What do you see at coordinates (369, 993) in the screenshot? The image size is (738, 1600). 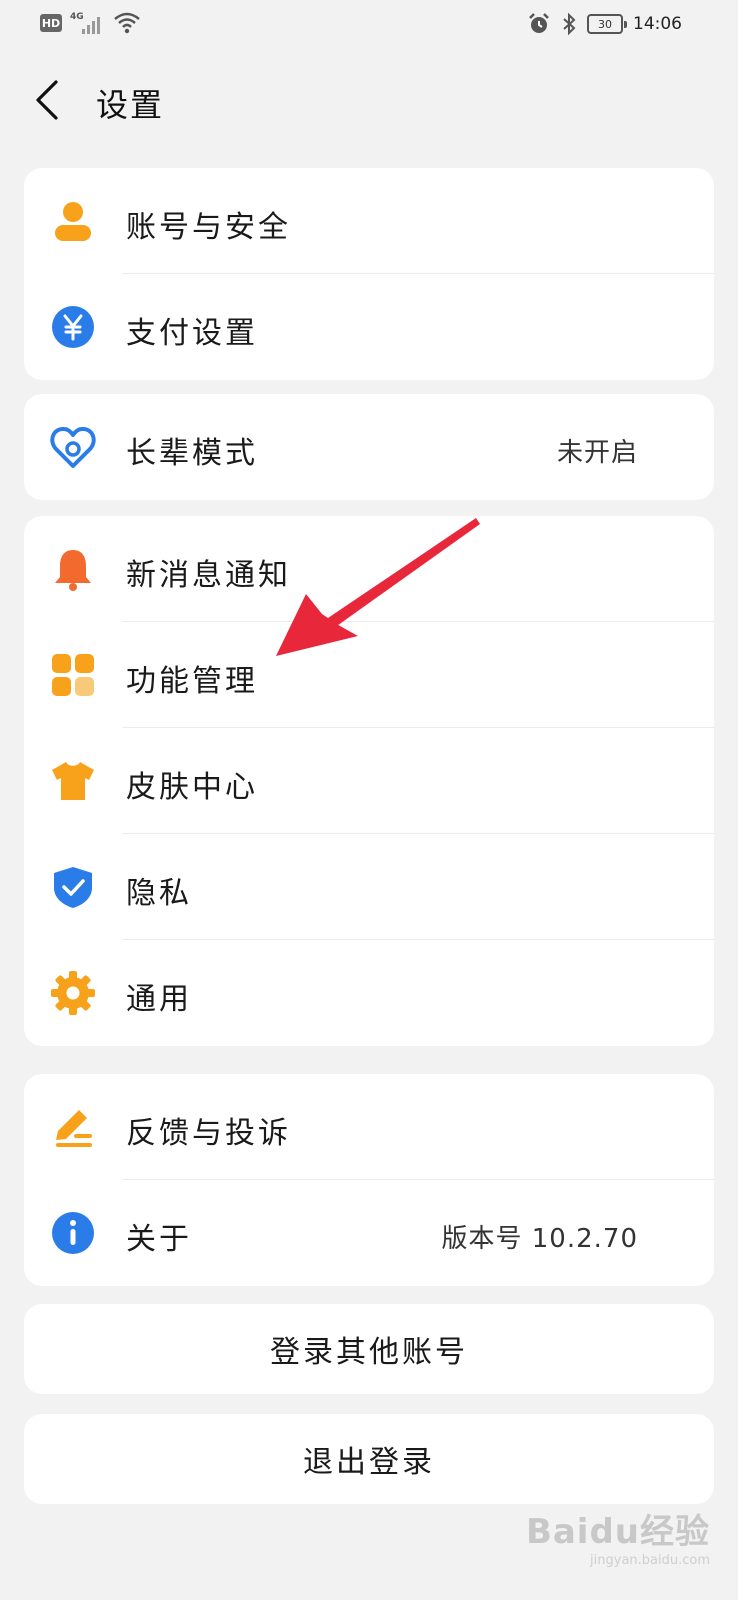 I see `row-general: 通用` at bounding box center [369, 993].